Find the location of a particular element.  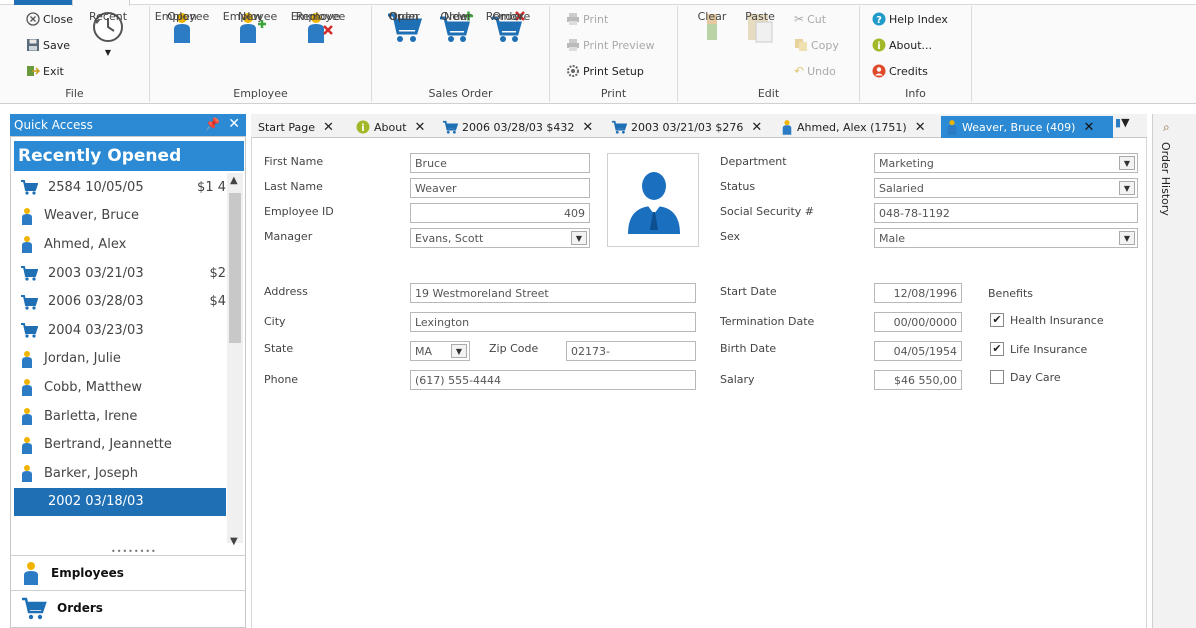

document-tab: i About ✕ is located at coordinates (393, 127).